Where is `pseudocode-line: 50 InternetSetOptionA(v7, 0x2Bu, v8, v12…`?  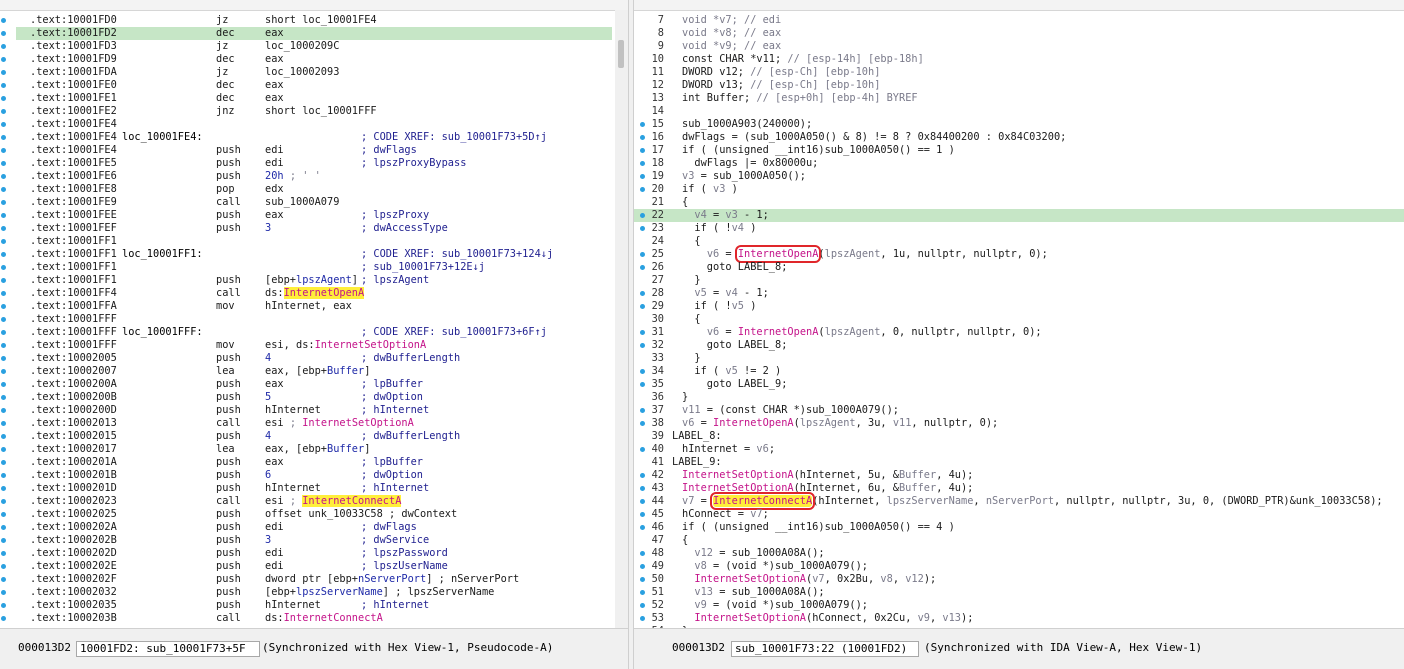 pseudocode-line: 50 InternetSetOptionA(v7, 0x2Bu, v8, v12… is located at coordinates (1019, 579).